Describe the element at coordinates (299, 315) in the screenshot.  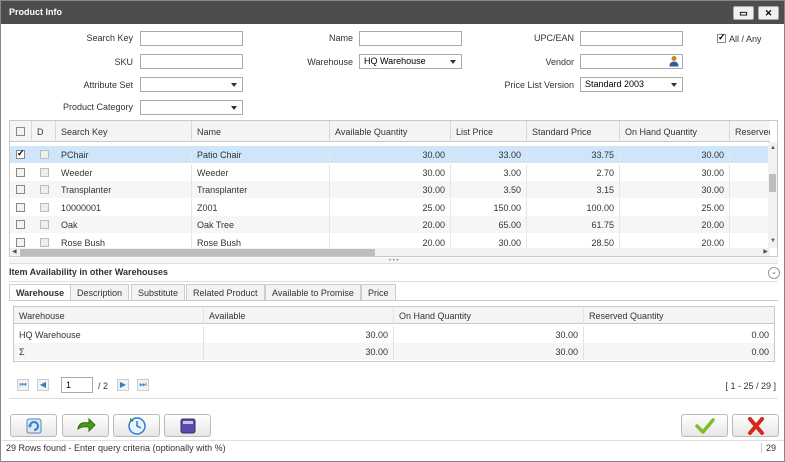
I see `column-header: Available` at that location.